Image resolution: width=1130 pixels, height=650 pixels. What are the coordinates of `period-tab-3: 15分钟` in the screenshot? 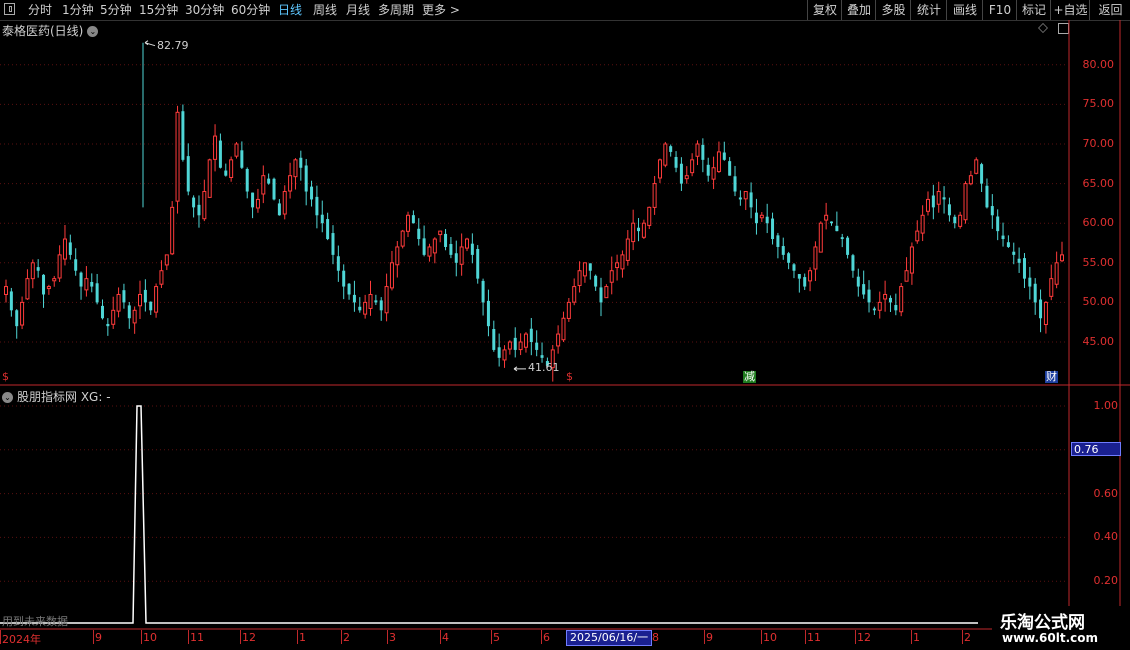 It's located at (158, 10).